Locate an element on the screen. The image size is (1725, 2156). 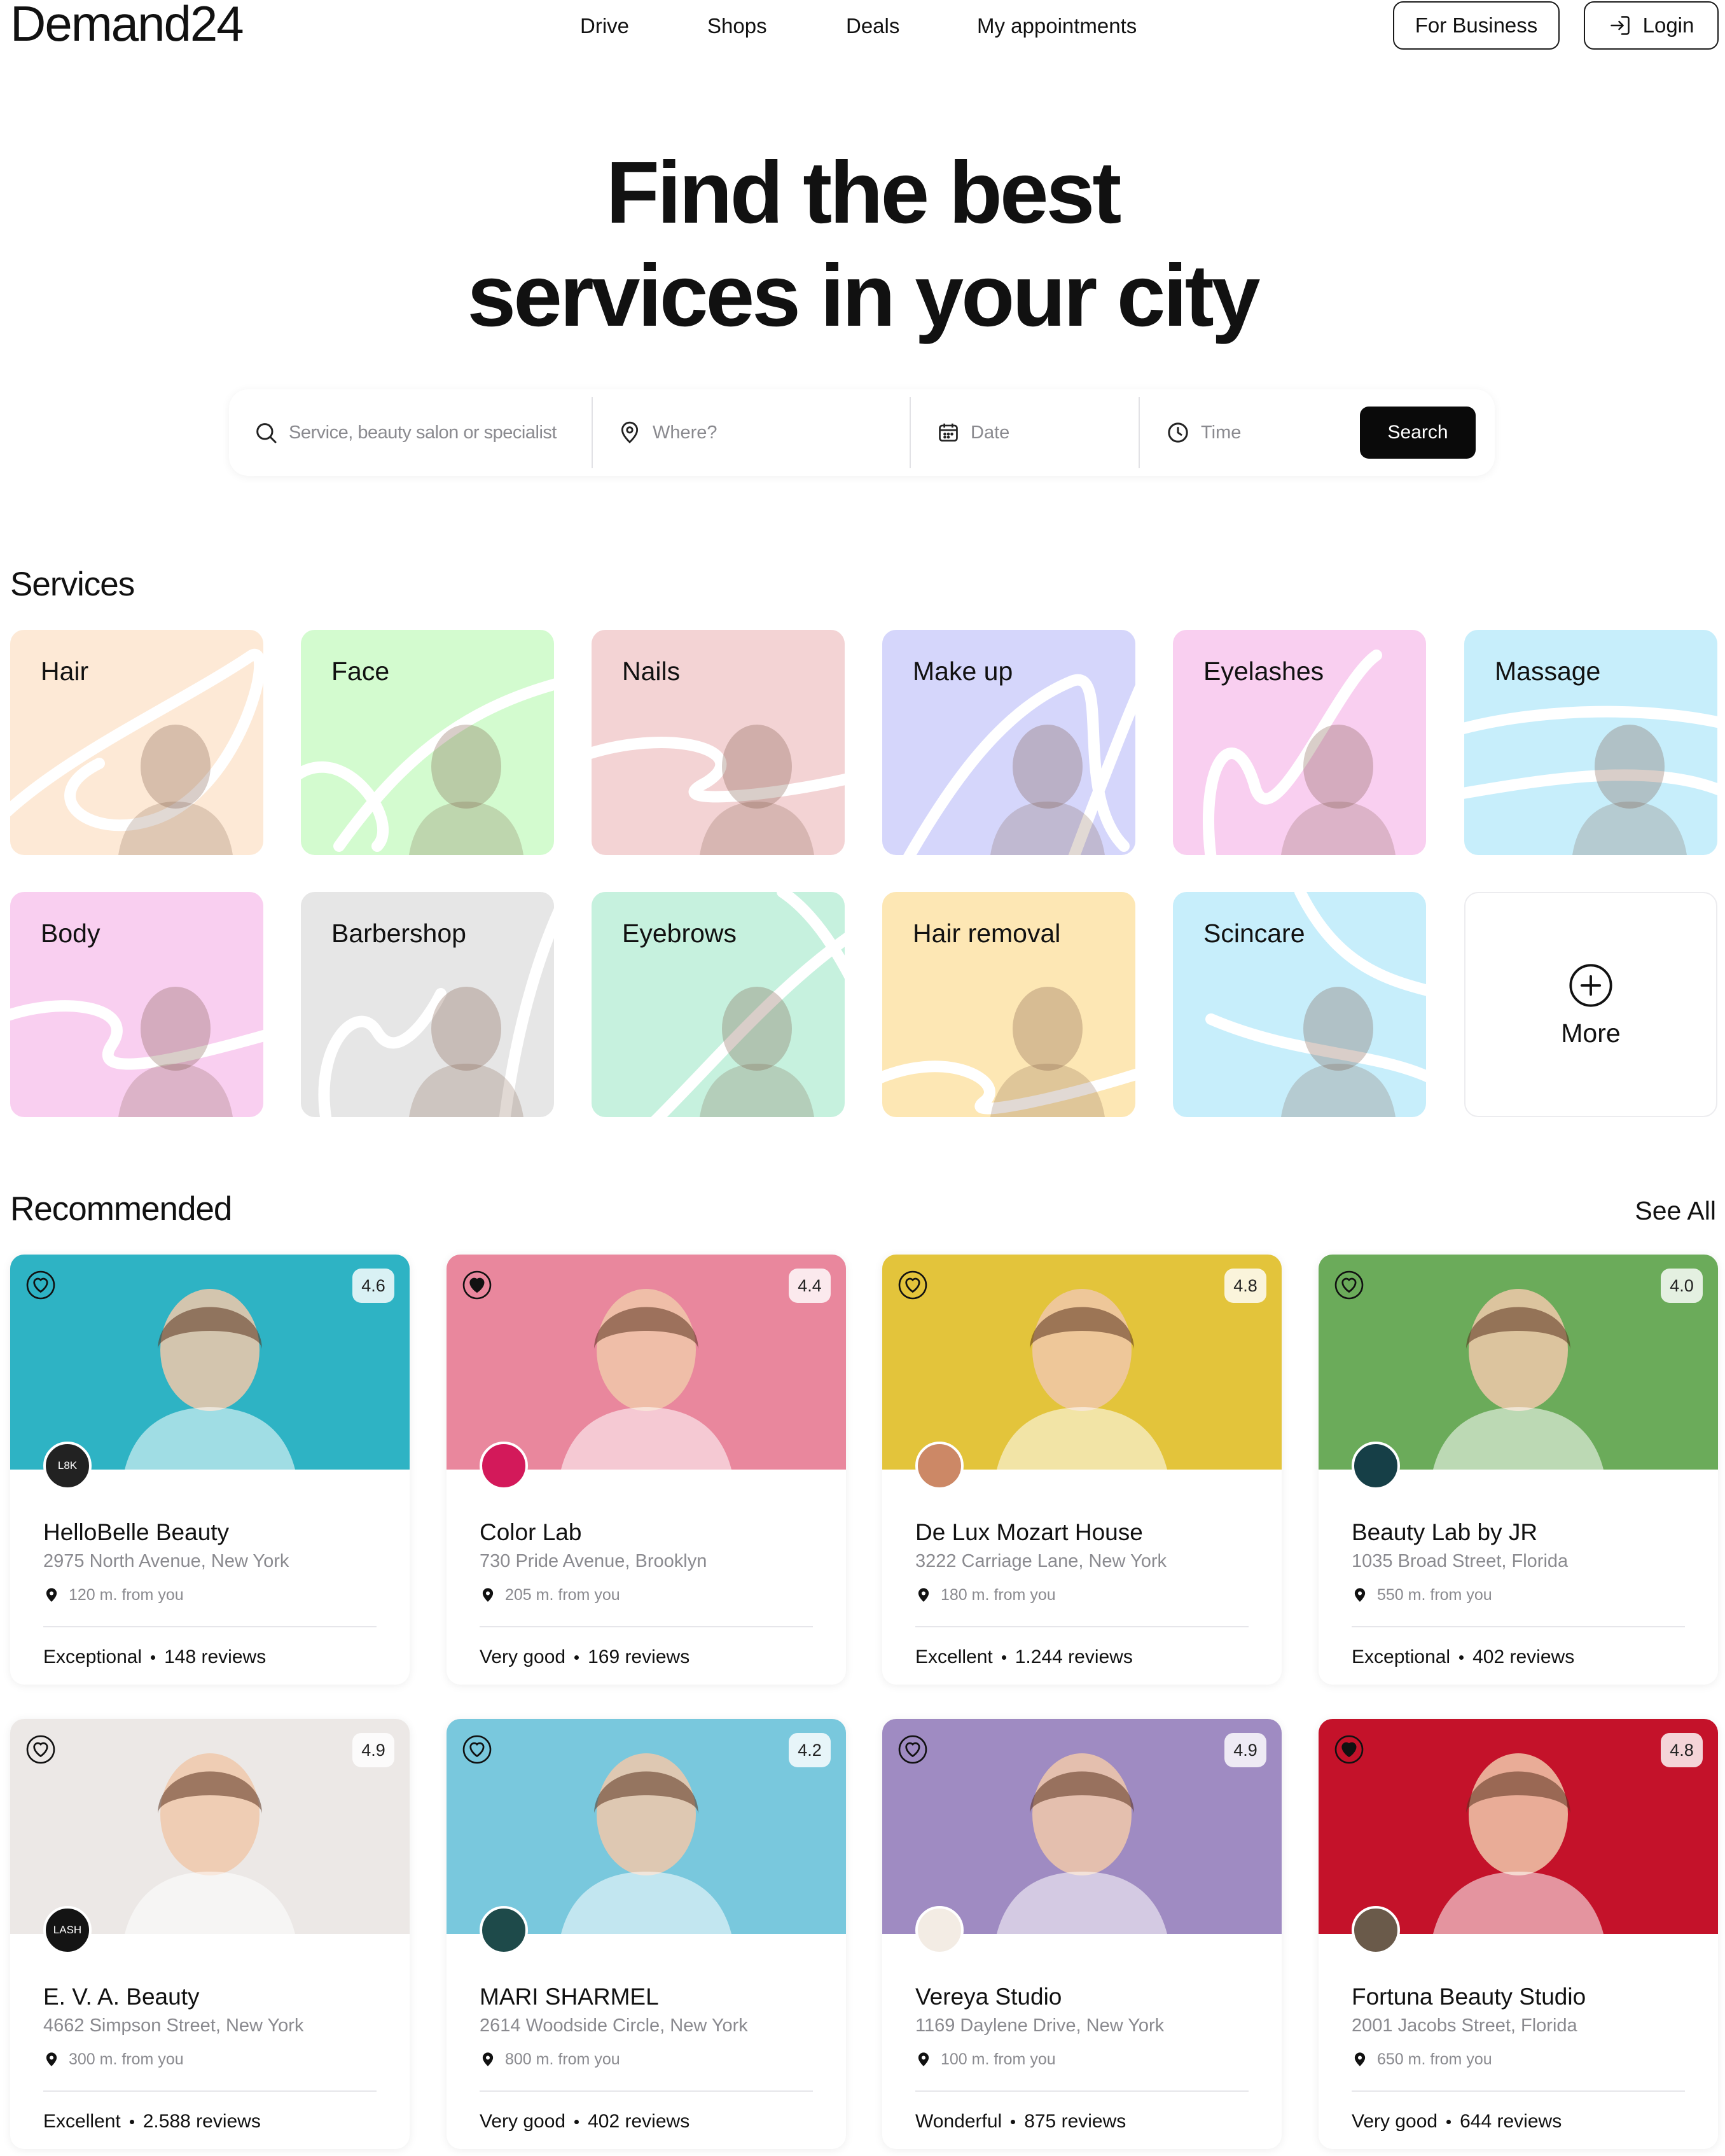
salon-name: Fortuna Beauty Studio is located at coordinates (1469, 1997).